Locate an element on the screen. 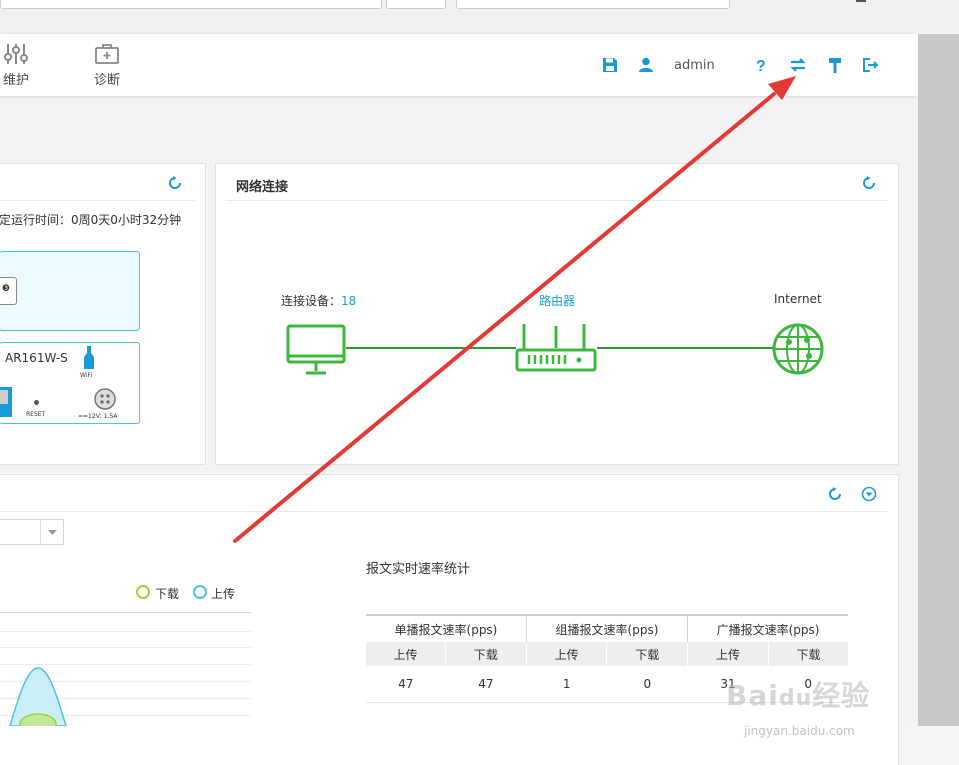 The image size is (959, 765). username-label: admin is located at coordinates (694, 65).